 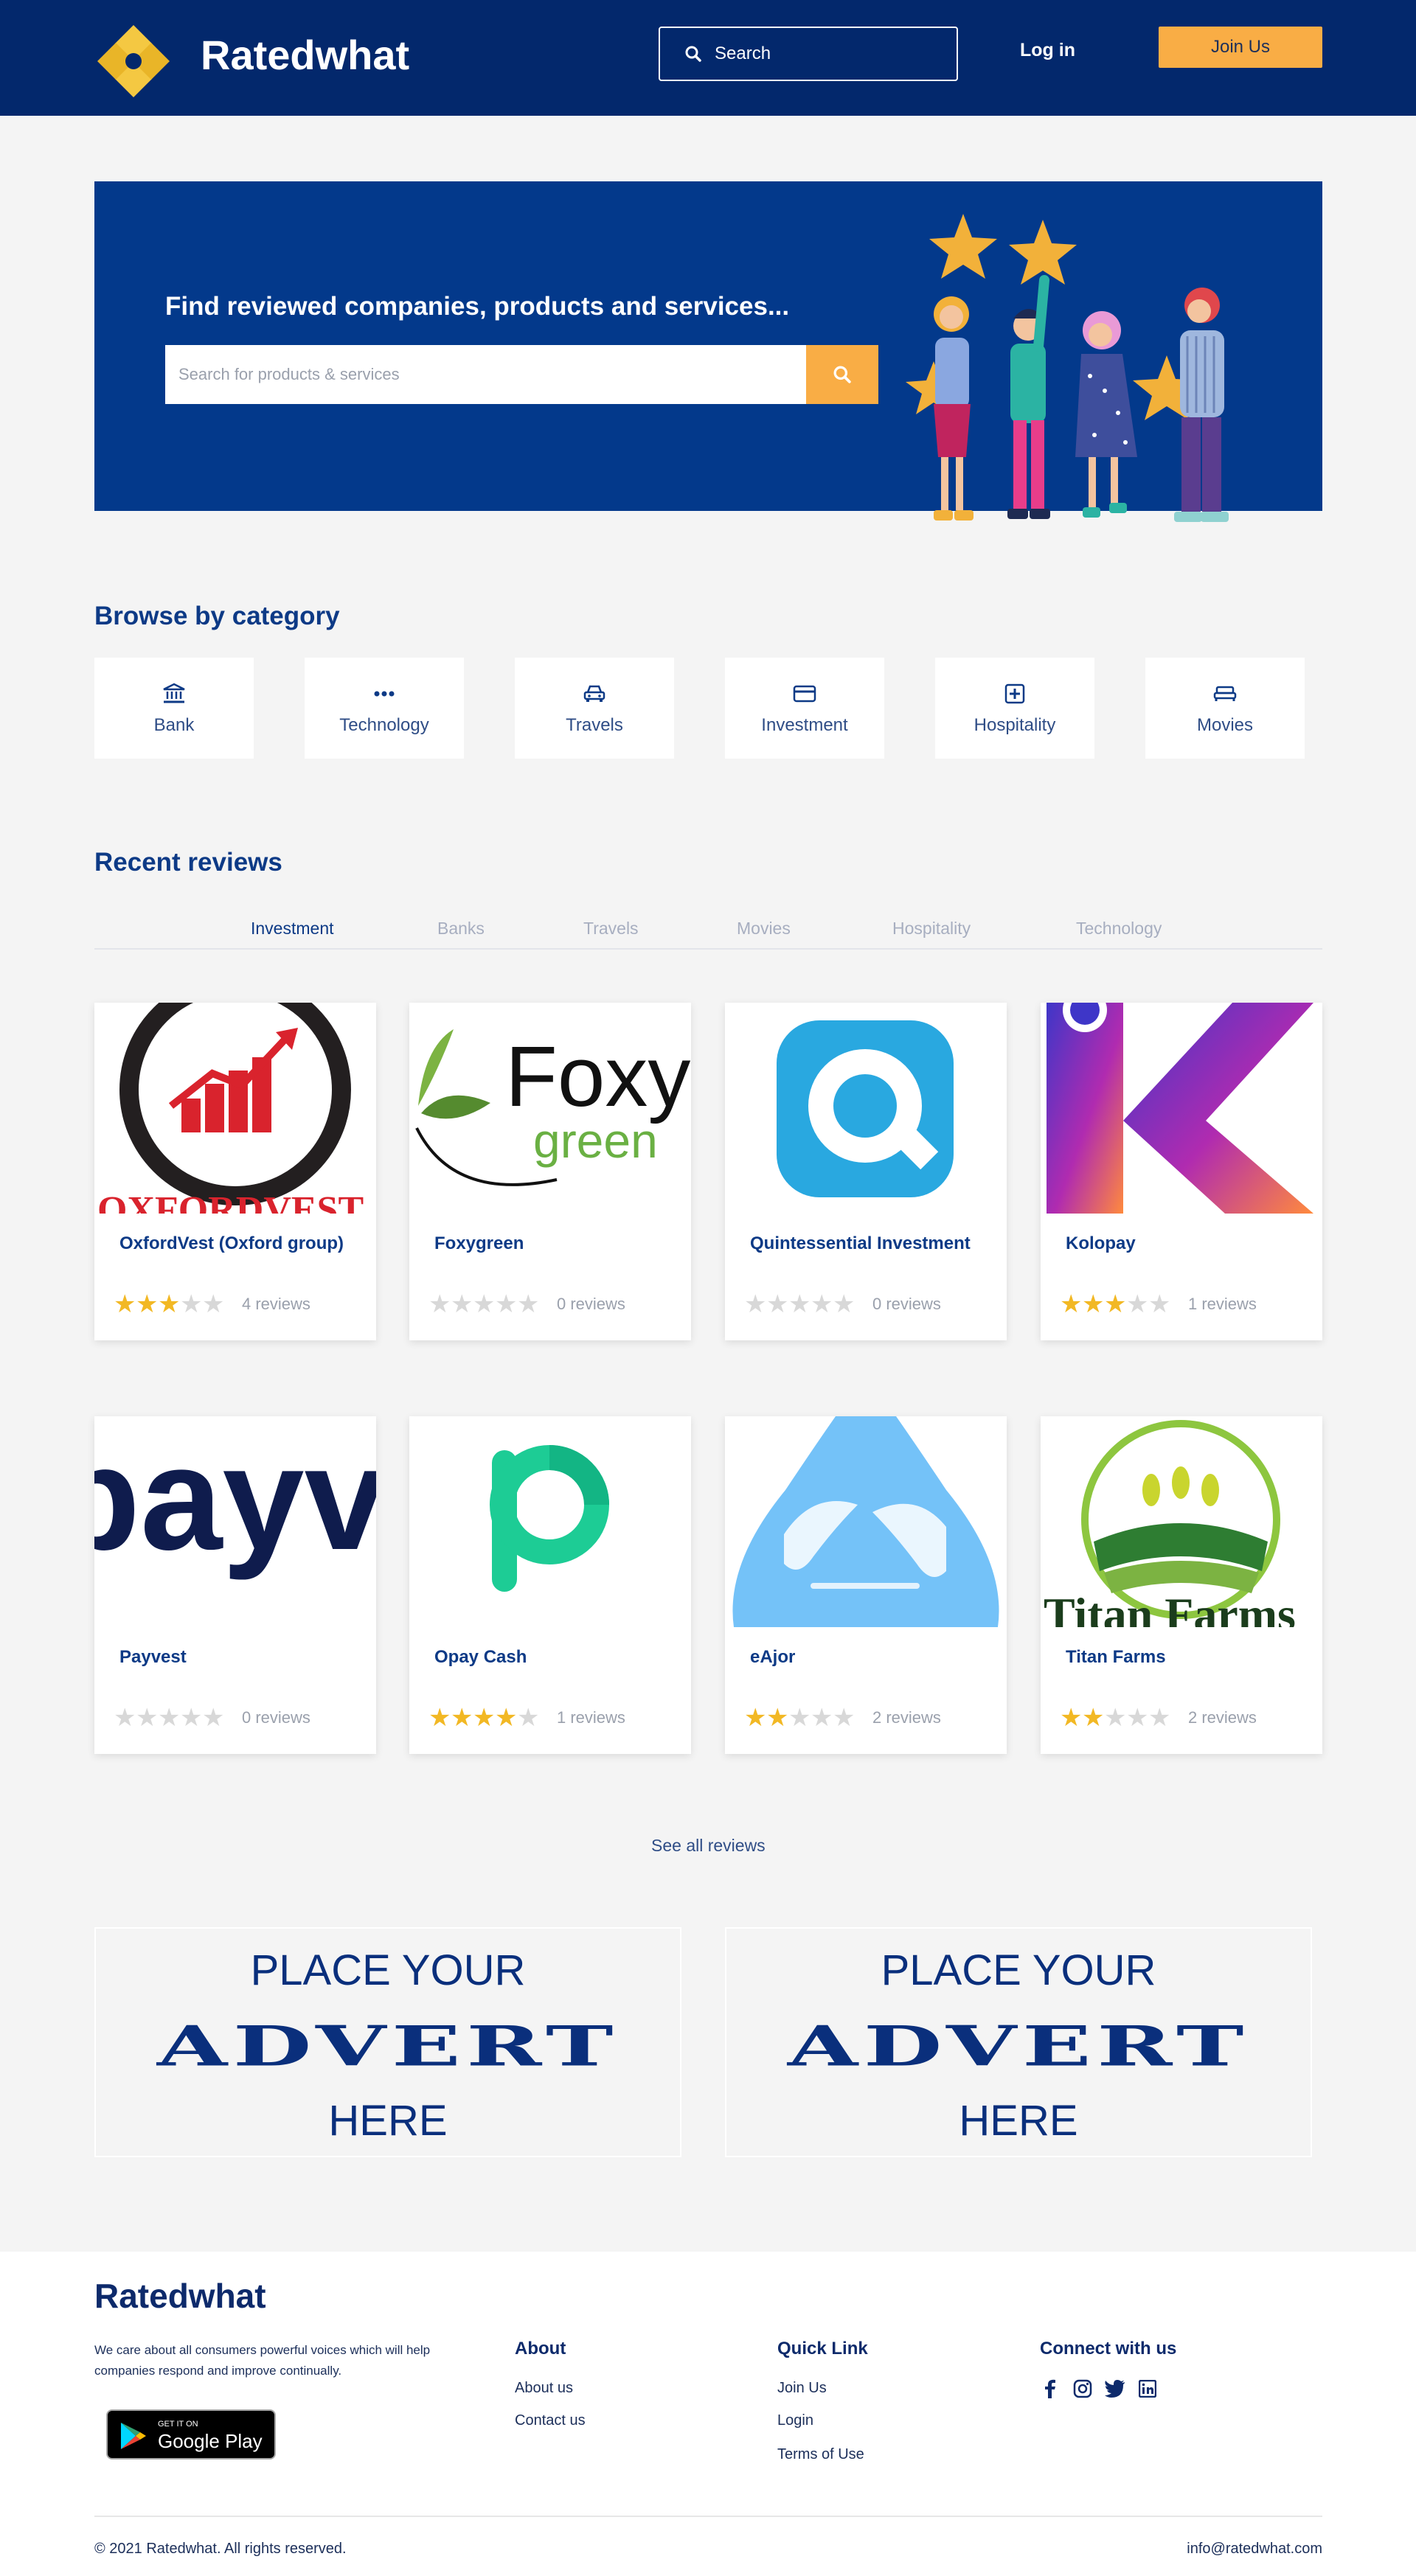 What do you see at coordinates (611, 929) in the screenshot?
I see `tab-travels: Travels` at bounding box center [611, 929].